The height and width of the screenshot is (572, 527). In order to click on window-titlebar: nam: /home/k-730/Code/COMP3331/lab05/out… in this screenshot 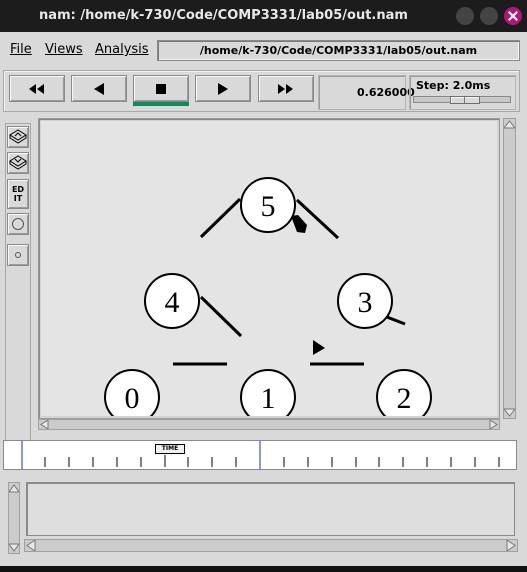, I will do `click(263, 16)`.